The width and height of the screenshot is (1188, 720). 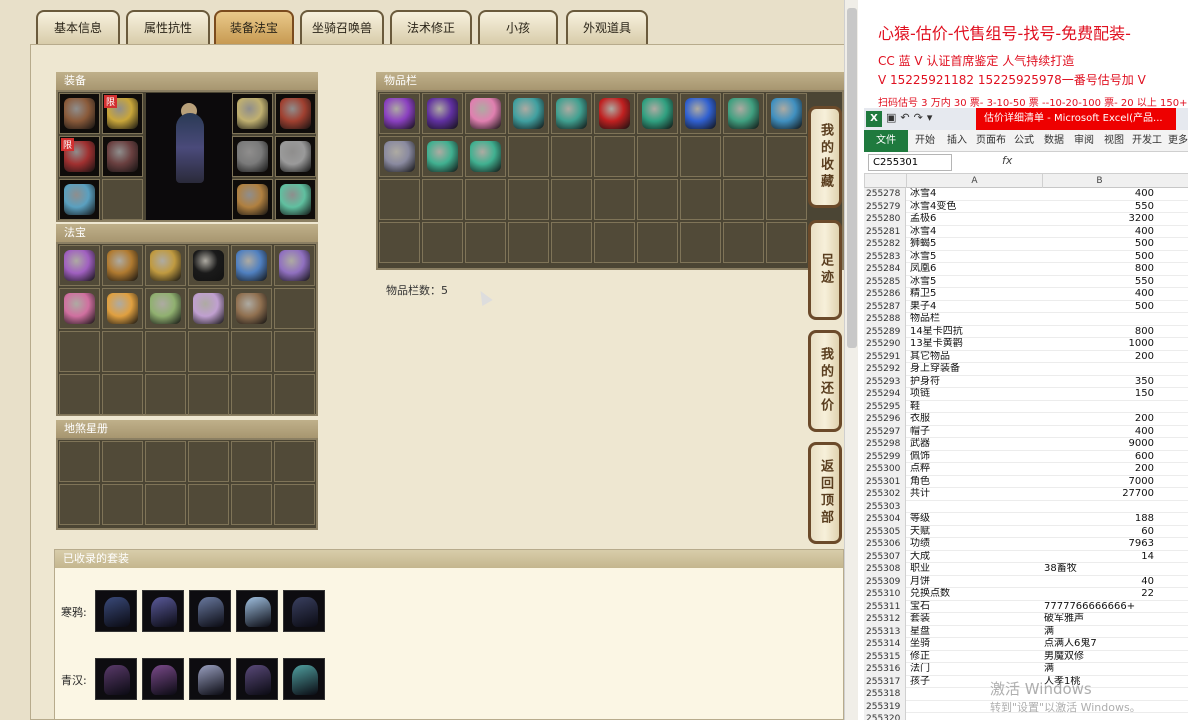 What do you see at coordinates (1099, 494) in the screenshot?
I see `cell-b: 27700` at bounding box center [1099, 494].